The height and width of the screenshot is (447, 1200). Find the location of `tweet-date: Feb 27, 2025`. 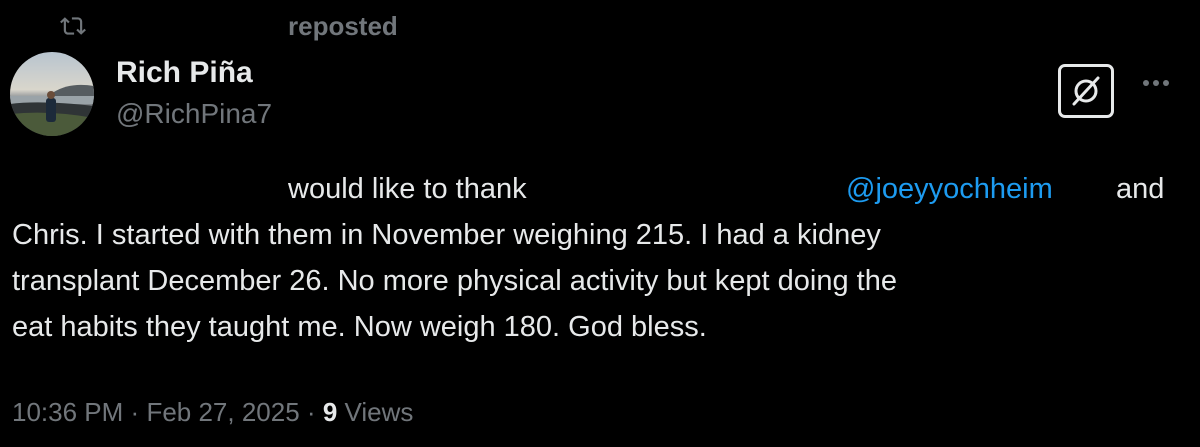

tweet-date: Feb 27, 2025 is located at coordinates (222, 412).